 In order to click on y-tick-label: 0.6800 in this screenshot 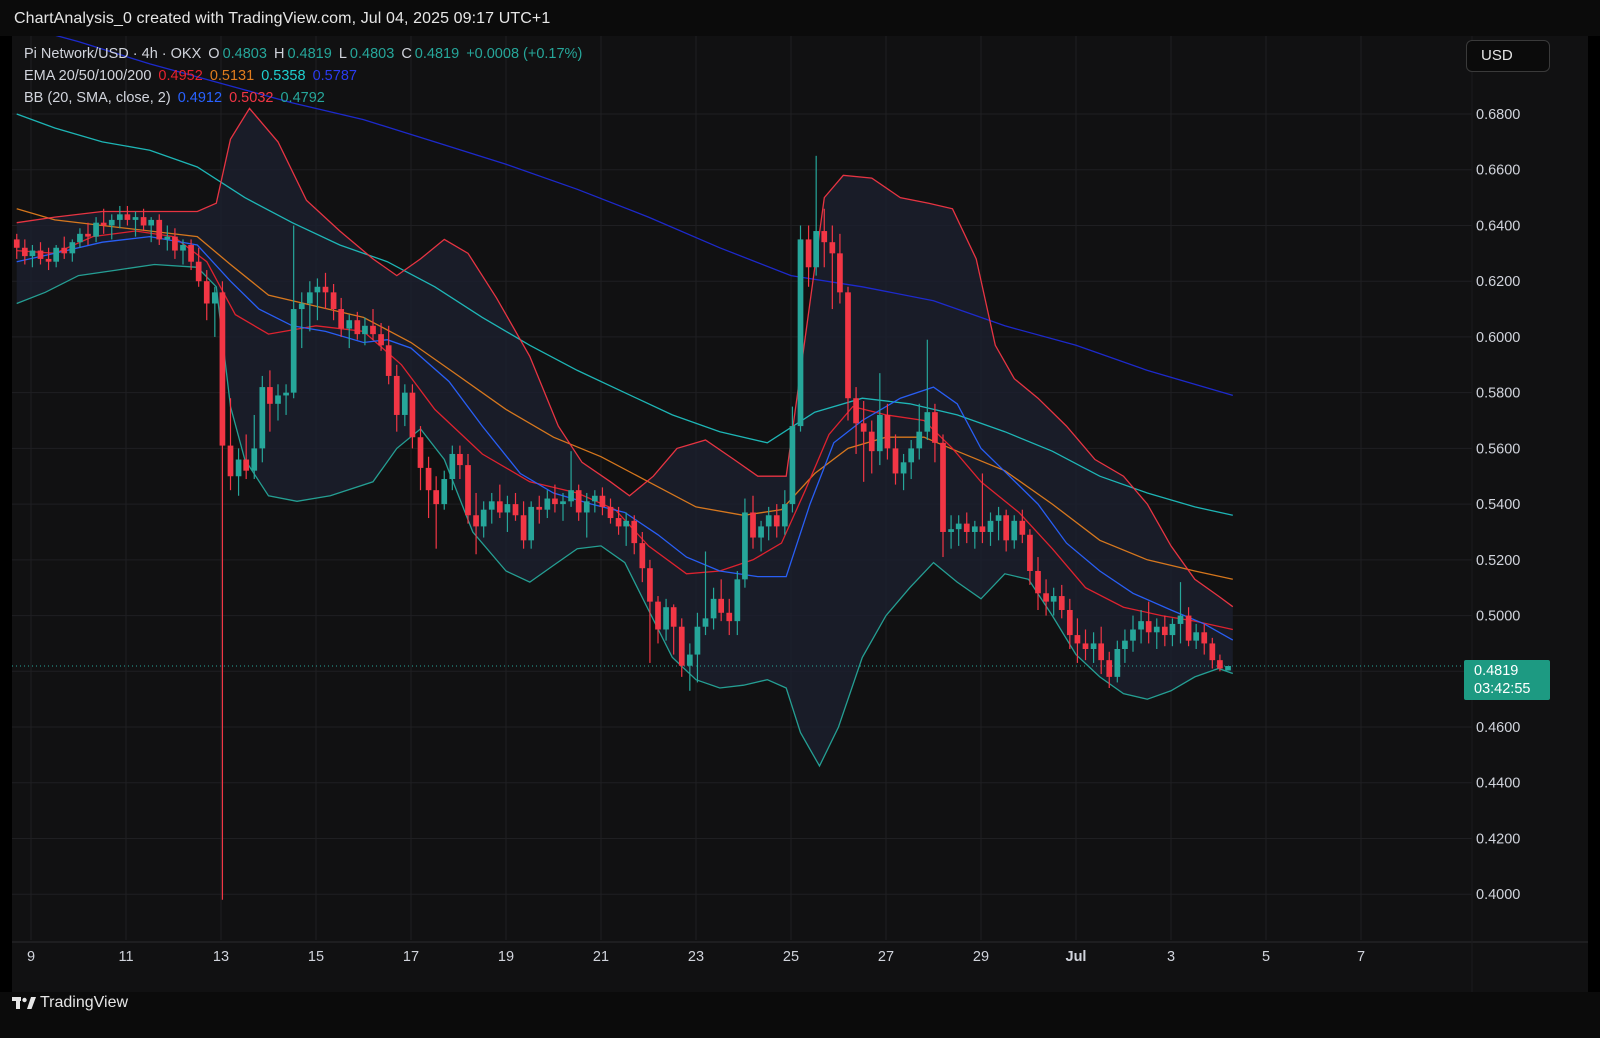, I will do `click(1498, 115)`.